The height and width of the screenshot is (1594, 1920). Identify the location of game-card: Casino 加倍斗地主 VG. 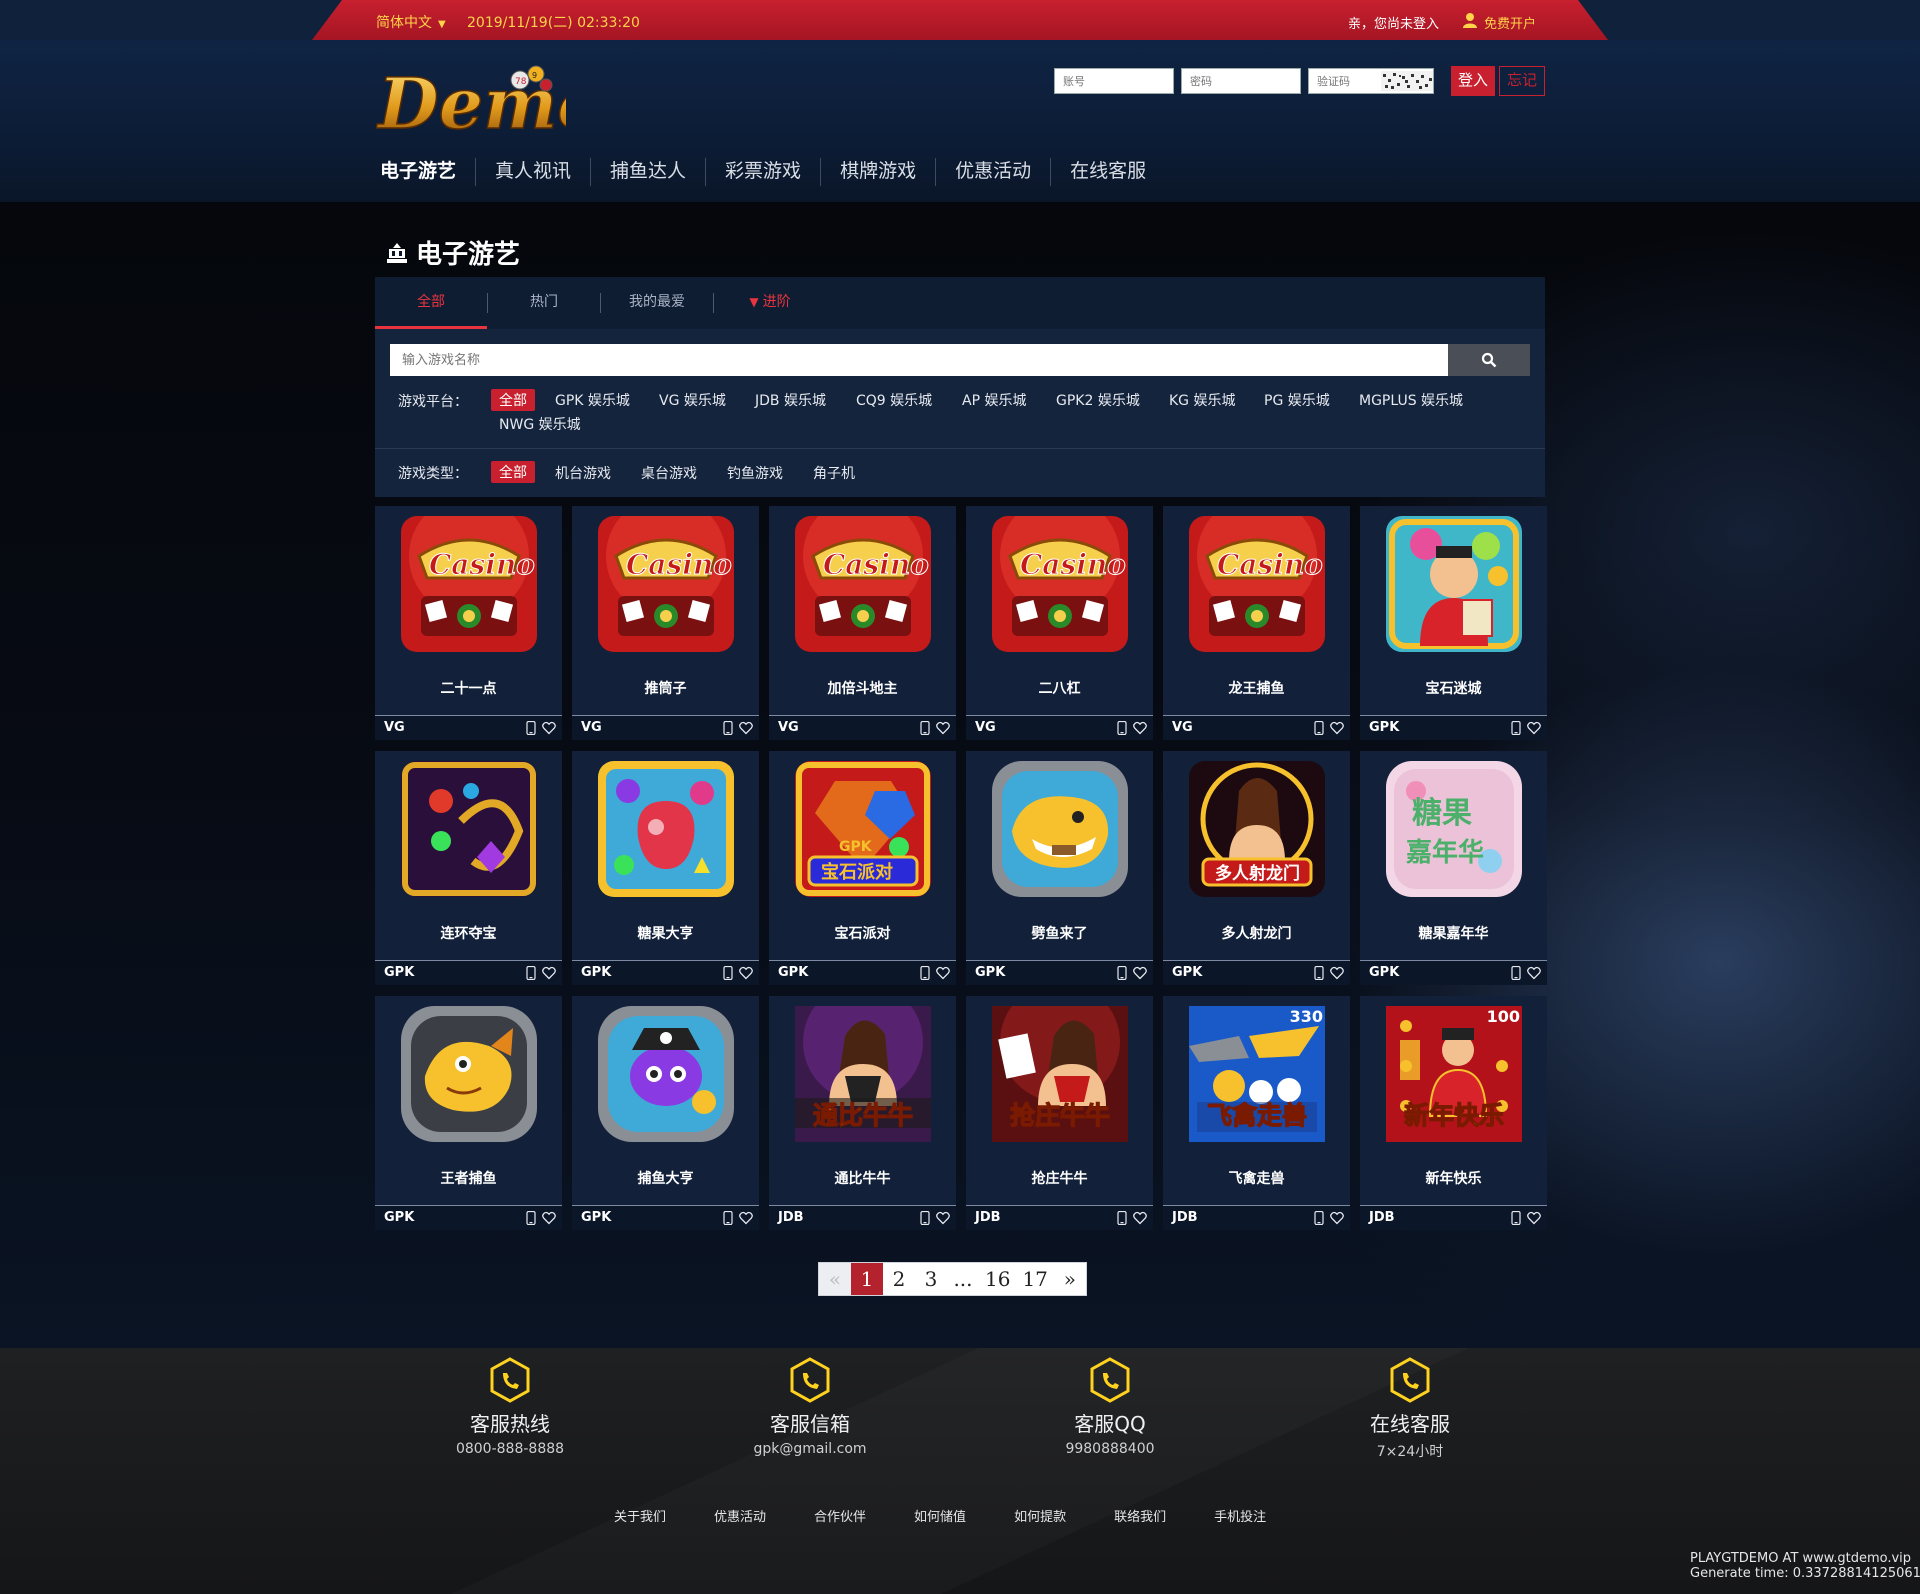
(862, 623).